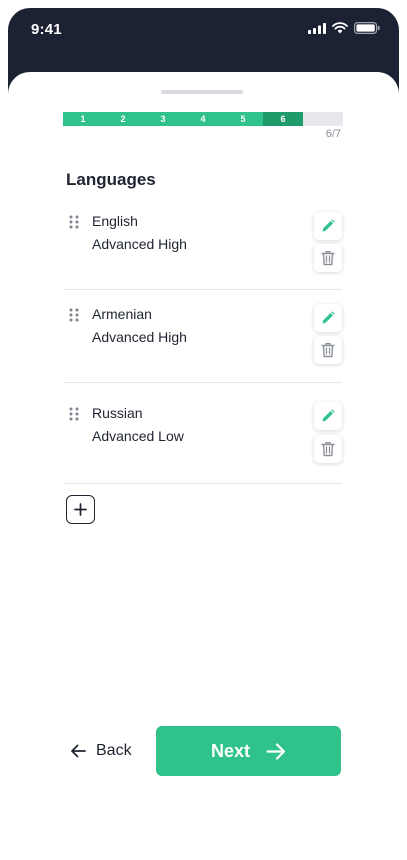 This screenshot has height=860, width=407. I want to click on add-language-button, so click(80, 509).